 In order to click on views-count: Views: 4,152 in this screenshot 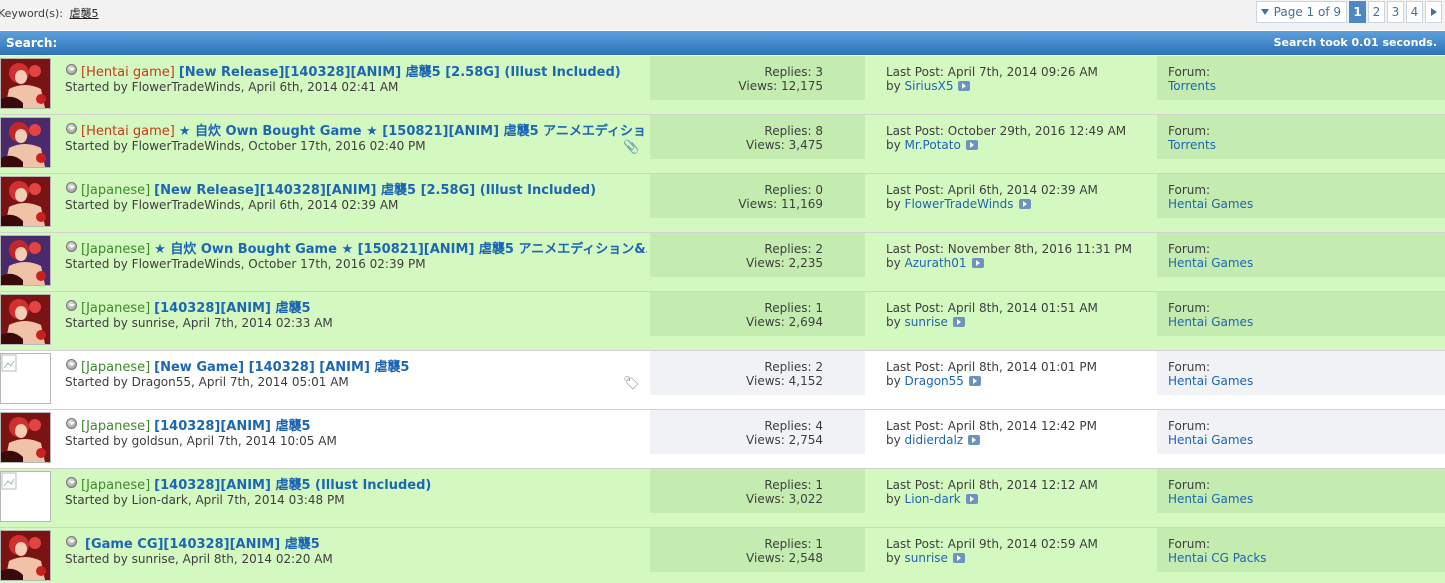, I will do `click(784, 381)`.